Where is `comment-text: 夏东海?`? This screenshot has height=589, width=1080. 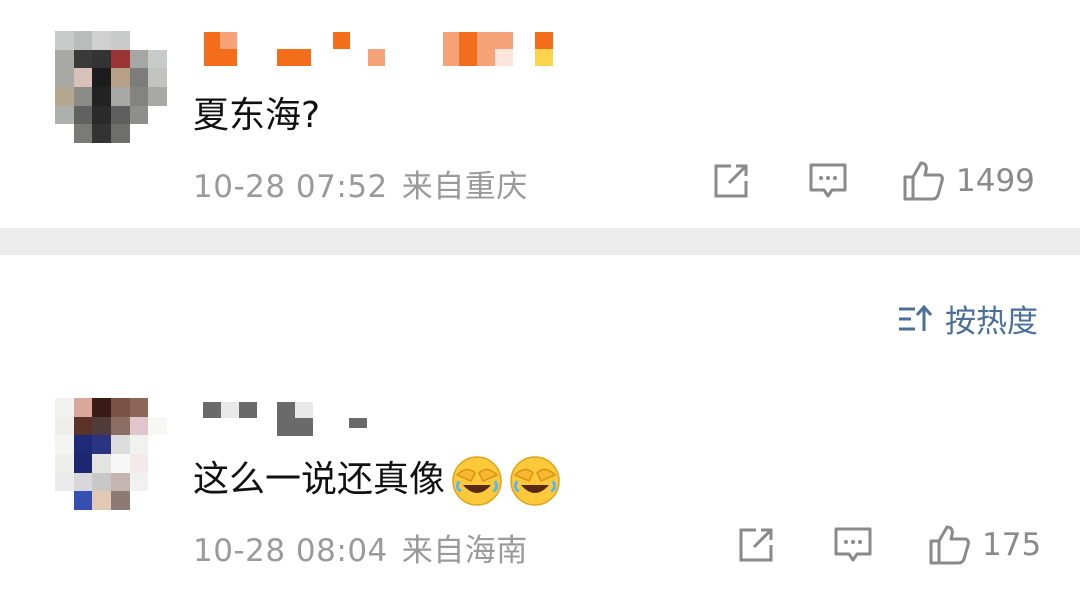 comment-text: 夏东海? is located at coordinates (257, 115).